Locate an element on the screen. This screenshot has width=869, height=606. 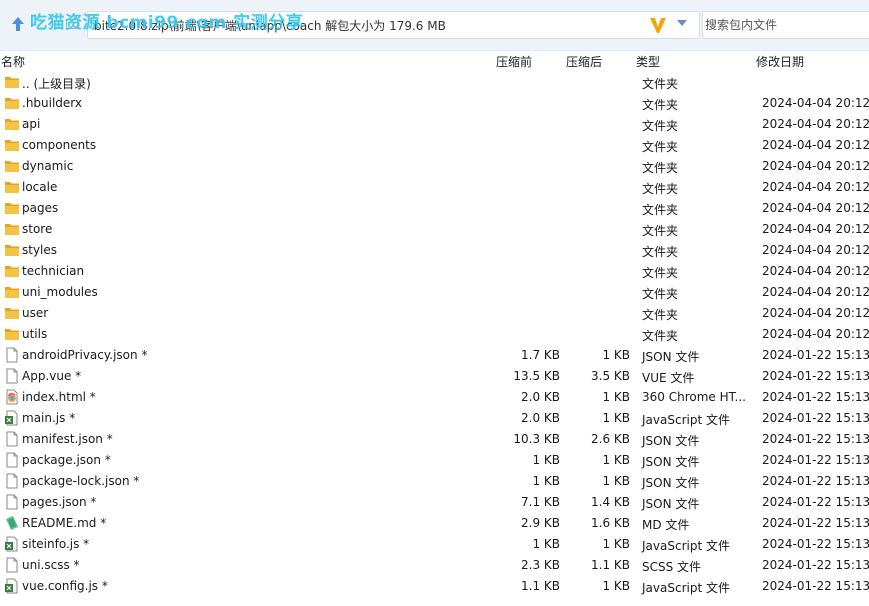
file-name: store is located at coordinates (37, 229).